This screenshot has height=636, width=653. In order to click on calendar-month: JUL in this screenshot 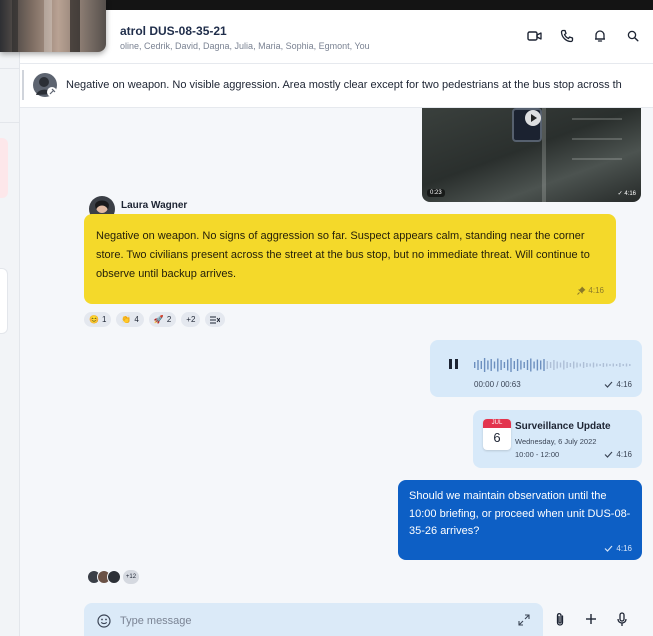, I will do `click(497, 423)`.